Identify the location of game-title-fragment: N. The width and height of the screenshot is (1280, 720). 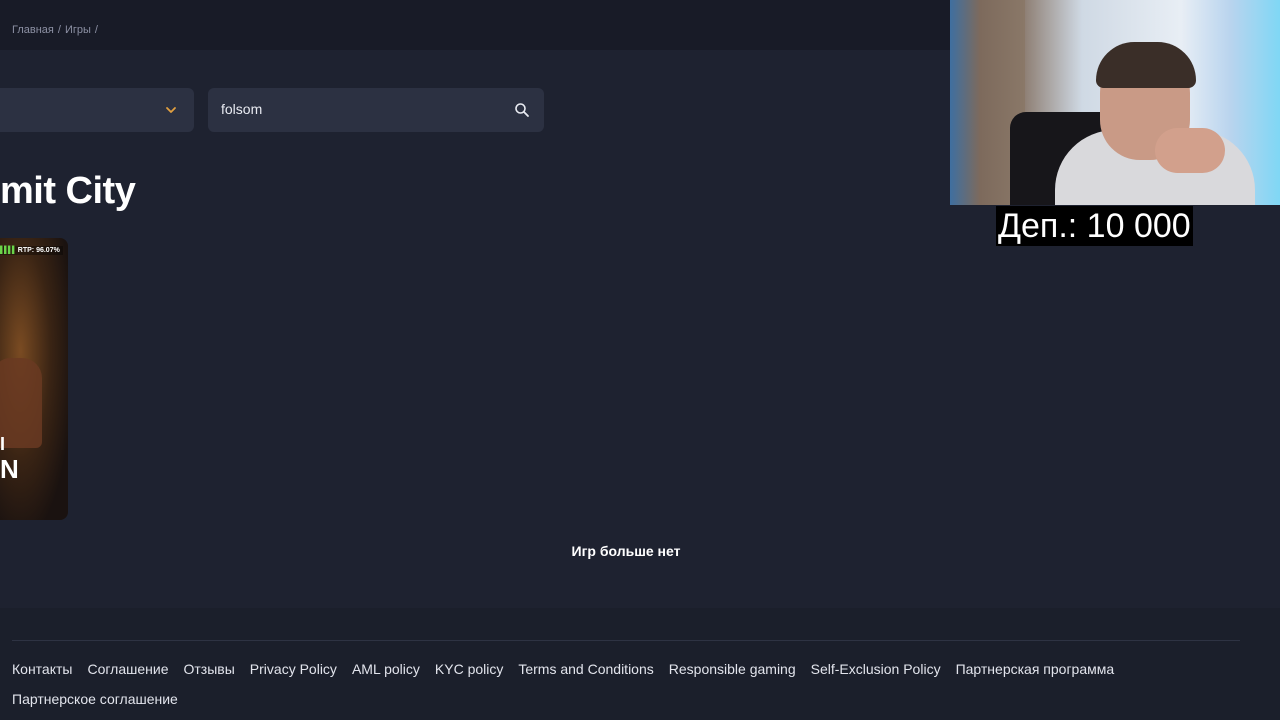
(9, 469).